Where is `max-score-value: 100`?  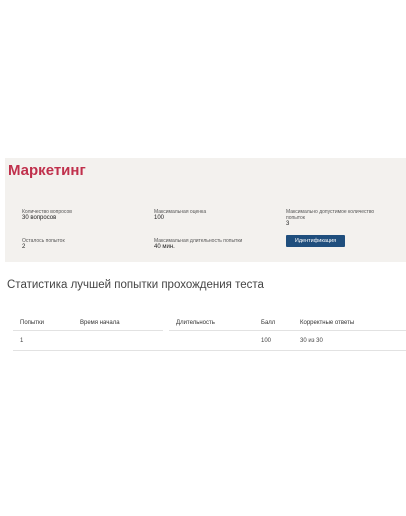 max-score-value: 100 is located at coordinates (159, 218).